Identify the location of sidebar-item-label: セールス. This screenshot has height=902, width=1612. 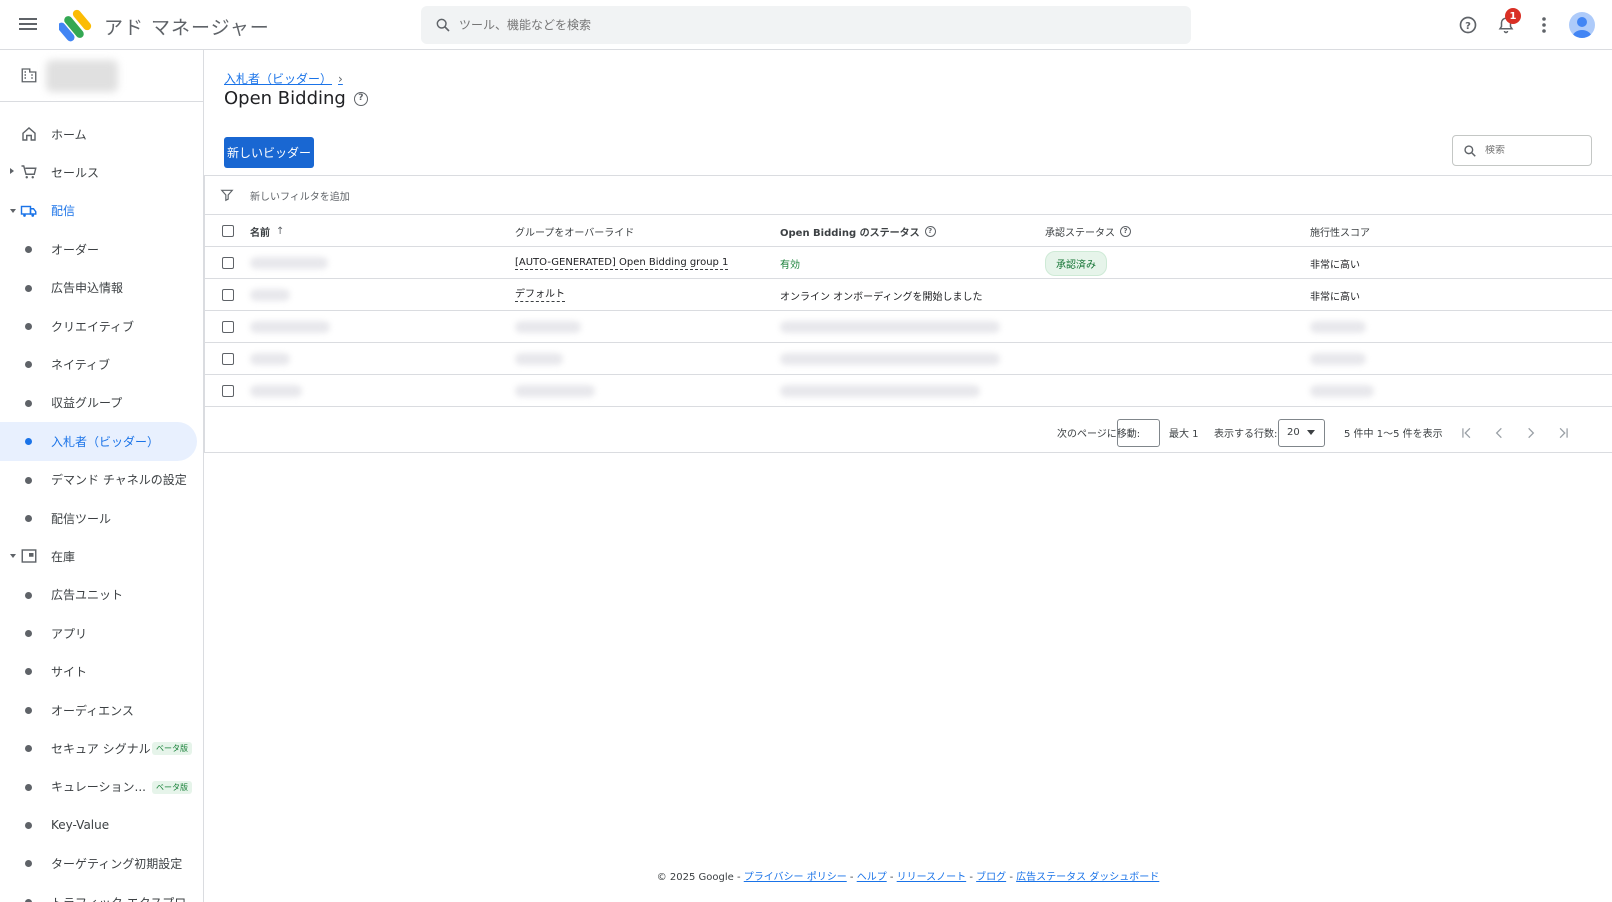
(75, 173).